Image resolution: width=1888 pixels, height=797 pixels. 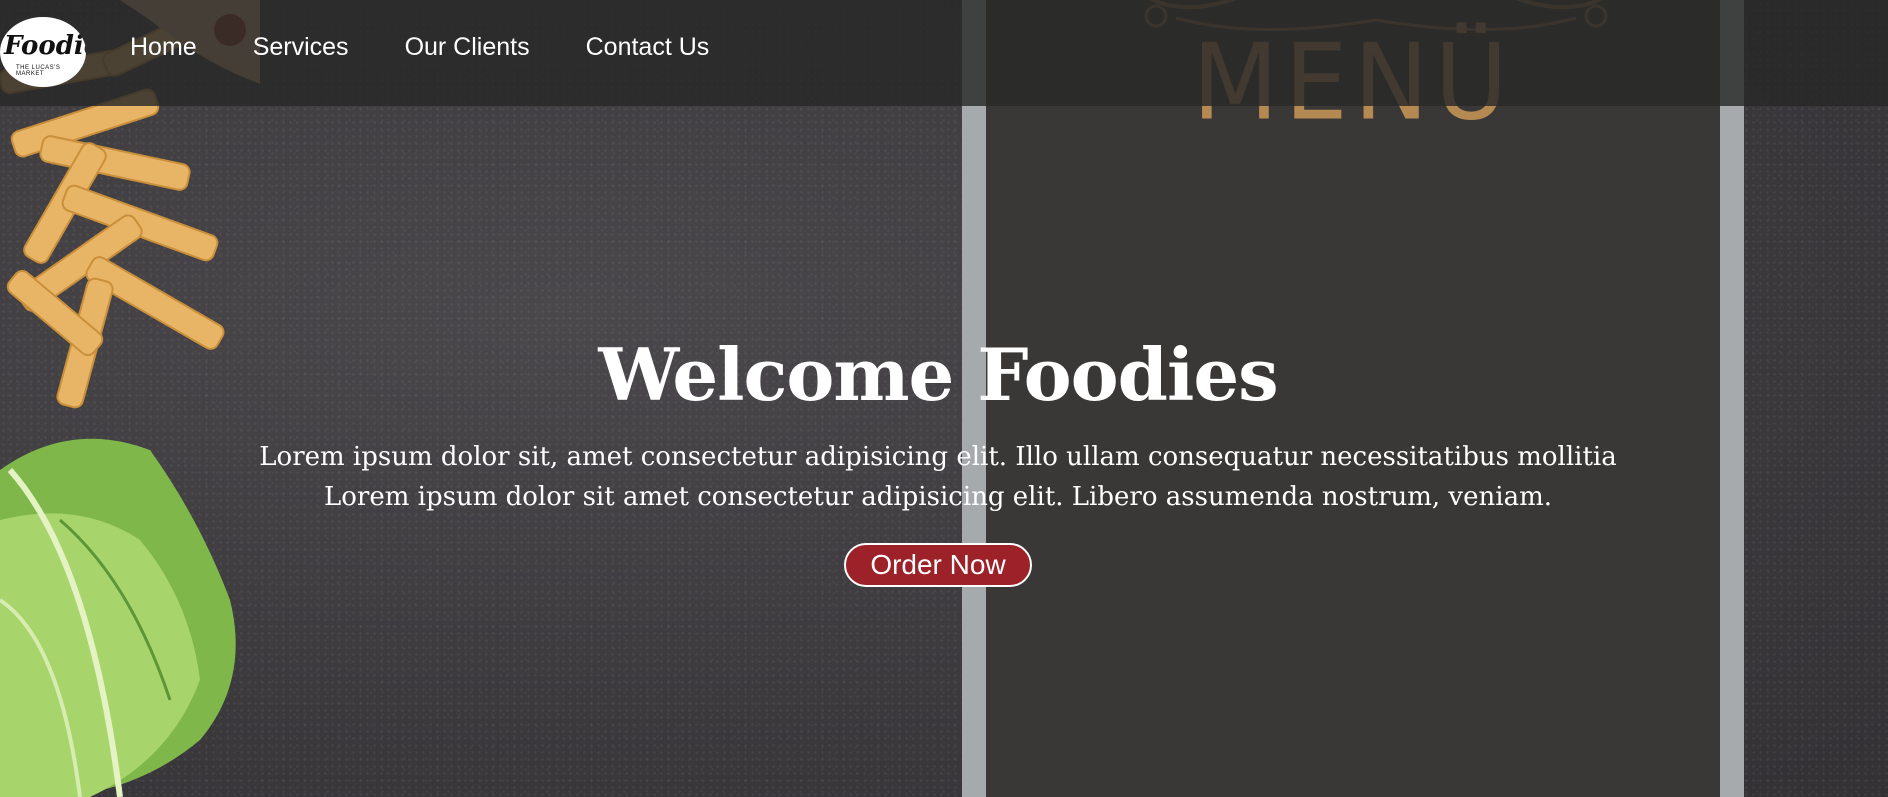 What do you see at coordinates (648, 47) in the screenshot?
I see `nav-link-contact-us: Contact Us` at bounding box center [648, 47].